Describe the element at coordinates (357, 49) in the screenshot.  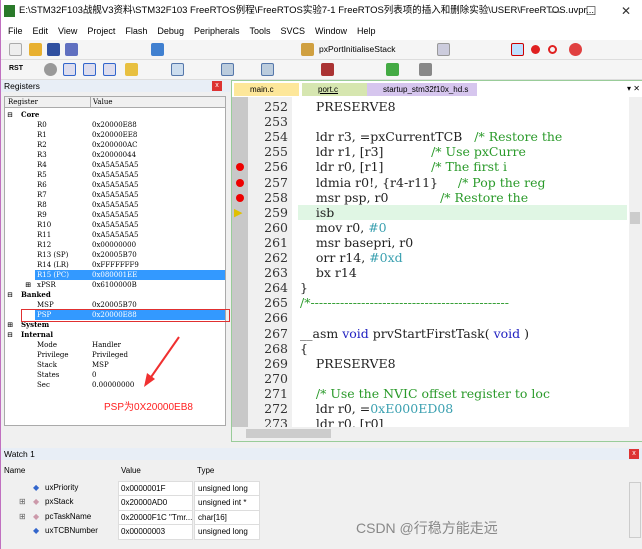
I see `function-combo: pxPortInitialiseStack` at that location.